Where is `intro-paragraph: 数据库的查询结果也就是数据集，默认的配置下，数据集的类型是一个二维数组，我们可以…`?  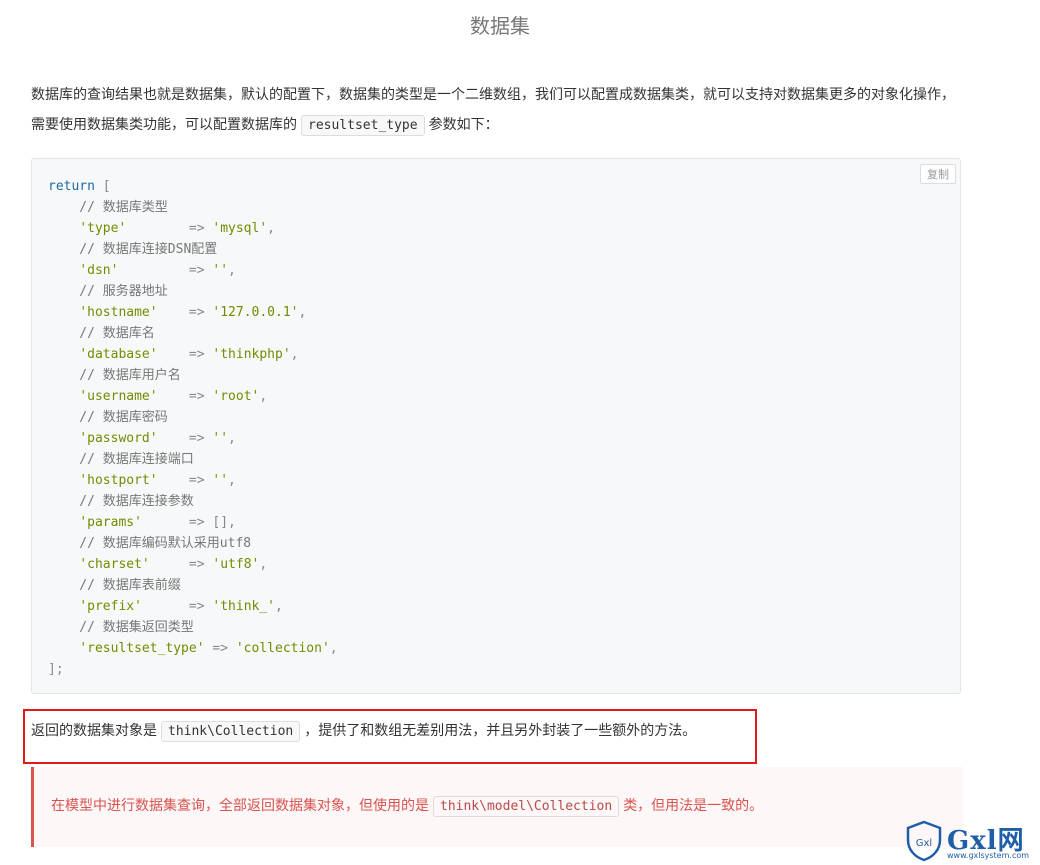 intro-paragraph: 数据库的查询结果也就是数据集，默认的配置下，数据集的类型是一个二维数组，我们可以… is located at coordinates (498, 110).